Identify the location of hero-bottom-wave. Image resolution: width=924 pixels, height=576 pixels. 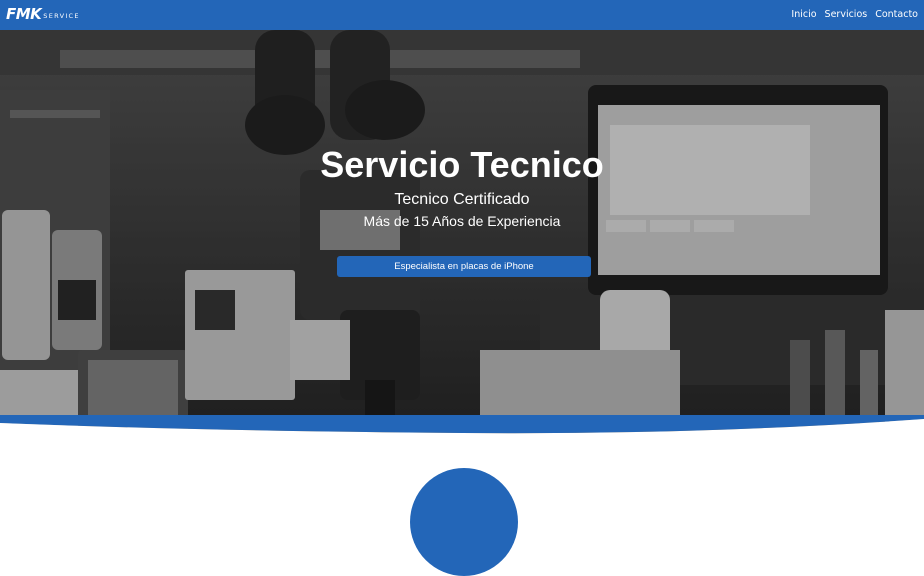
(462, 430).